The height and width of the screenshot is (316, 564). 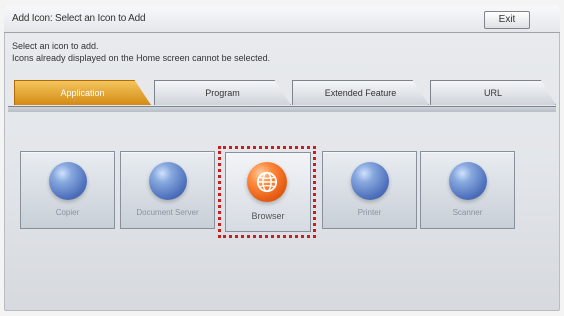 What do you see at coordinates (282, 19) in the screenshot?
I see `title-bar: Add Icon: Select an Icon to Add Exit` at bounding box center [282, 19].